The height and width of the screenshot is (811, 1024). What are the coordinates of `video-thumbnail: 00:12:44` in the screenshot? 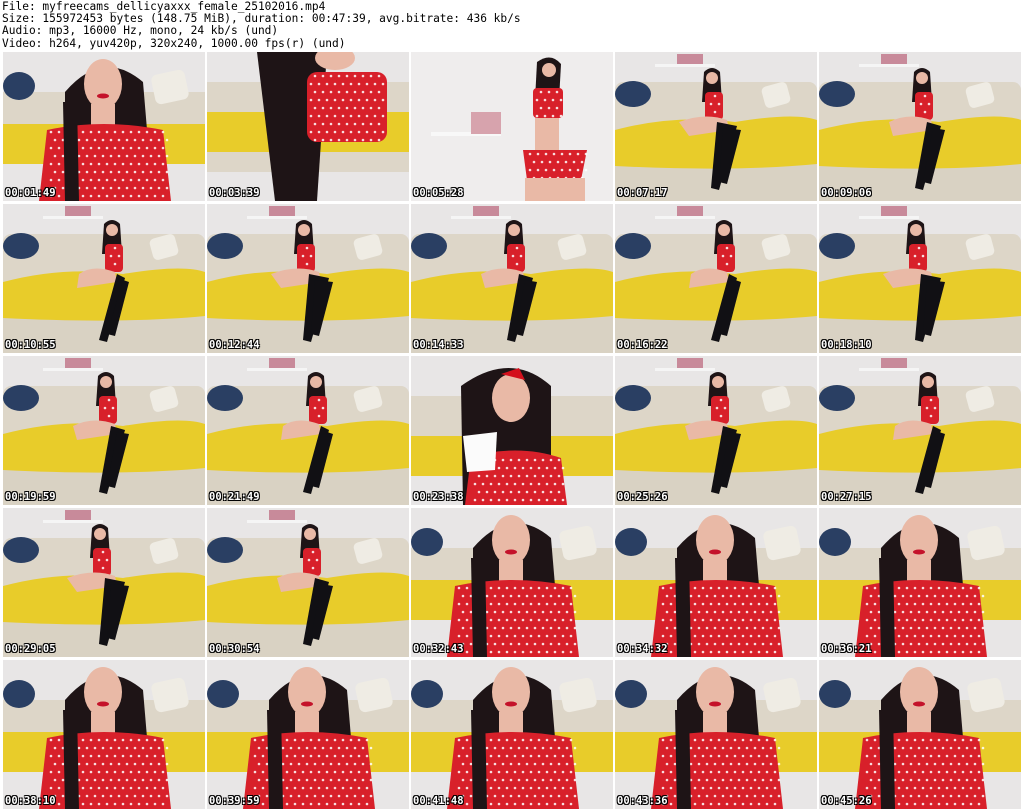 It's located at (308, 278).